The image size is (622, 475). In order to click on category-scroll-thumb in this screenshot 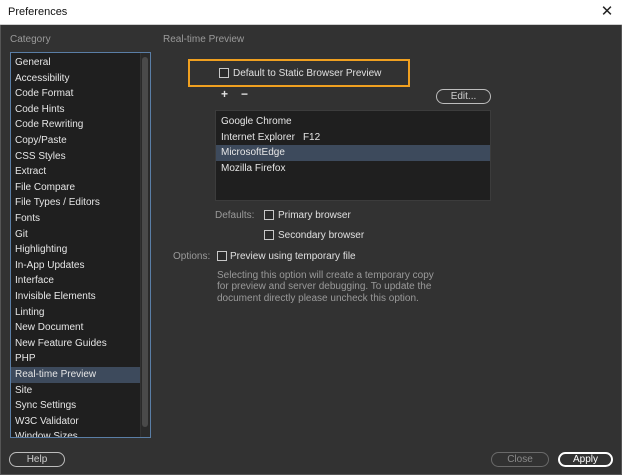, I will do `click(145, 242)`.